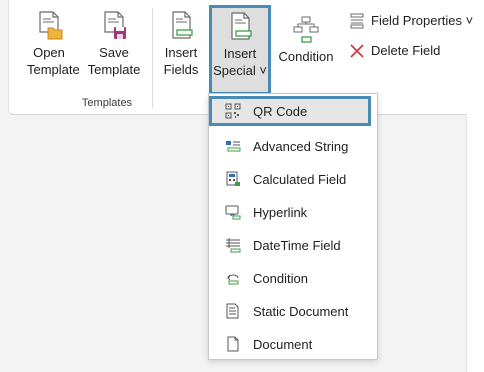 This screenshot has width=484, height=372. Describe the element at coordinates (241, 26) in the screenshot. I see `insert-special-icon` at that location.